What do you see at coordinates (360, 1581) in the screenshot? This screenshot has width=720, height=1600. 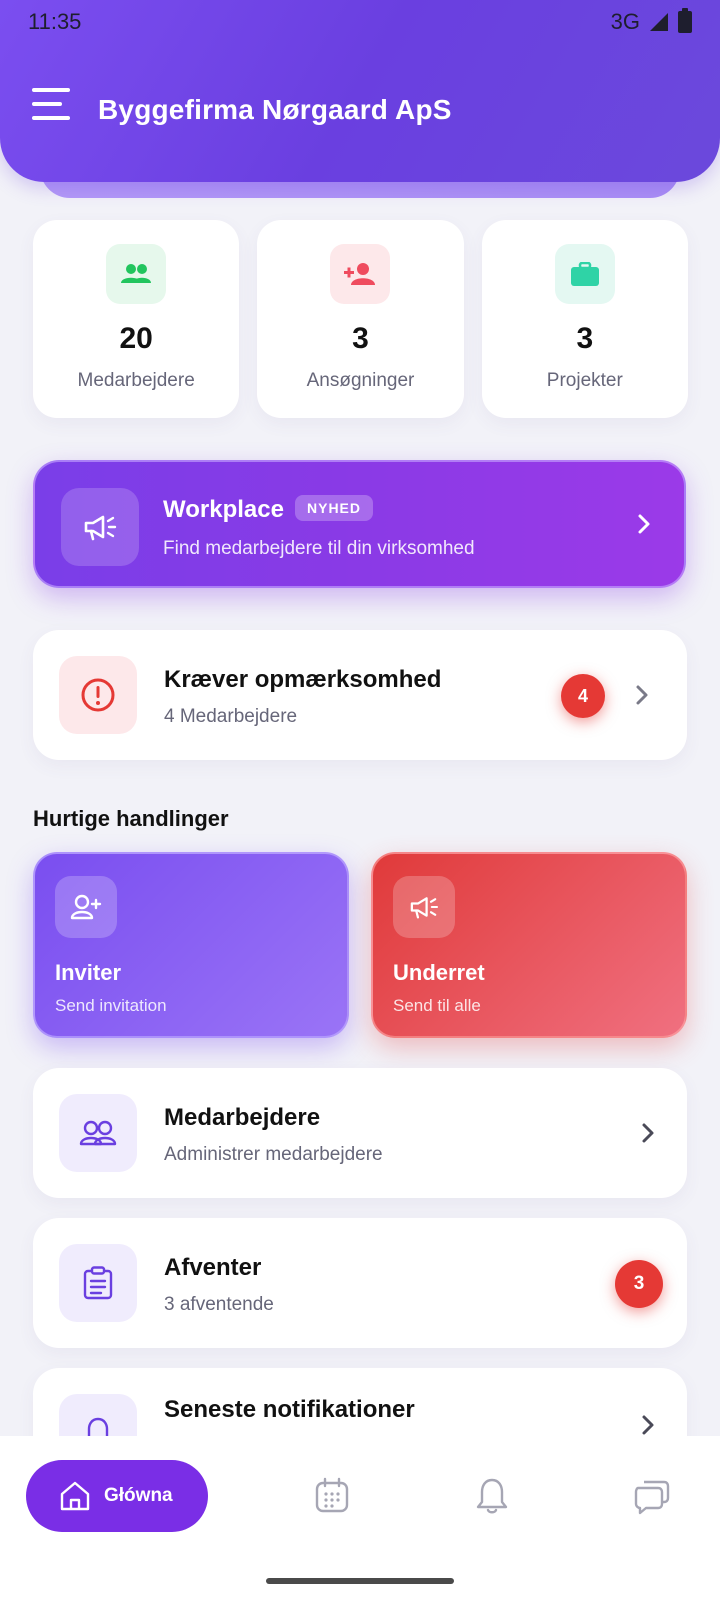 I see `home-indicator` at bounding box center [360, 1581].